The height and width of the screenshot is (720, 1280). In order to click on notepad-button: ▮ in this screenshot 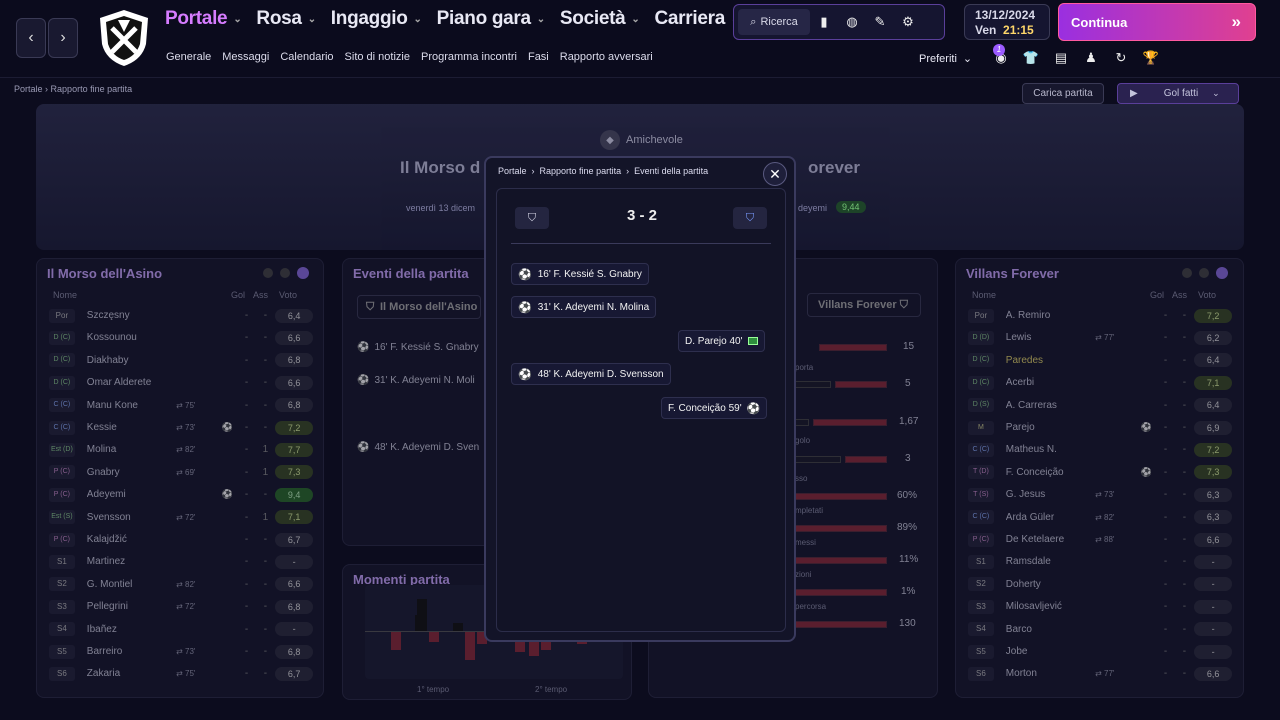, I will do `click(824, 22)`.